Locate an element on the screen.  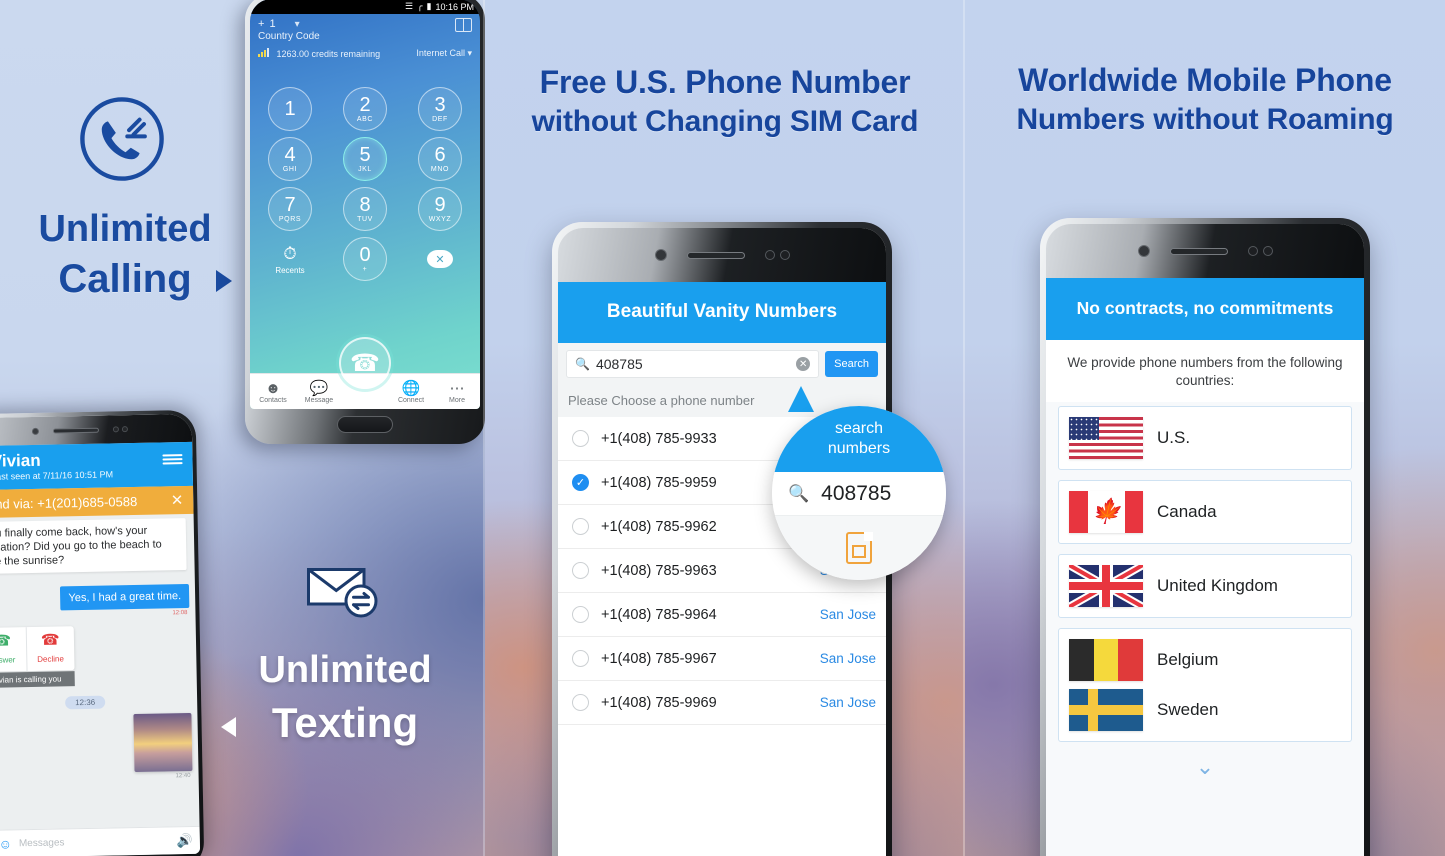
dual-sim-icon is located at coordinates (463, 25).